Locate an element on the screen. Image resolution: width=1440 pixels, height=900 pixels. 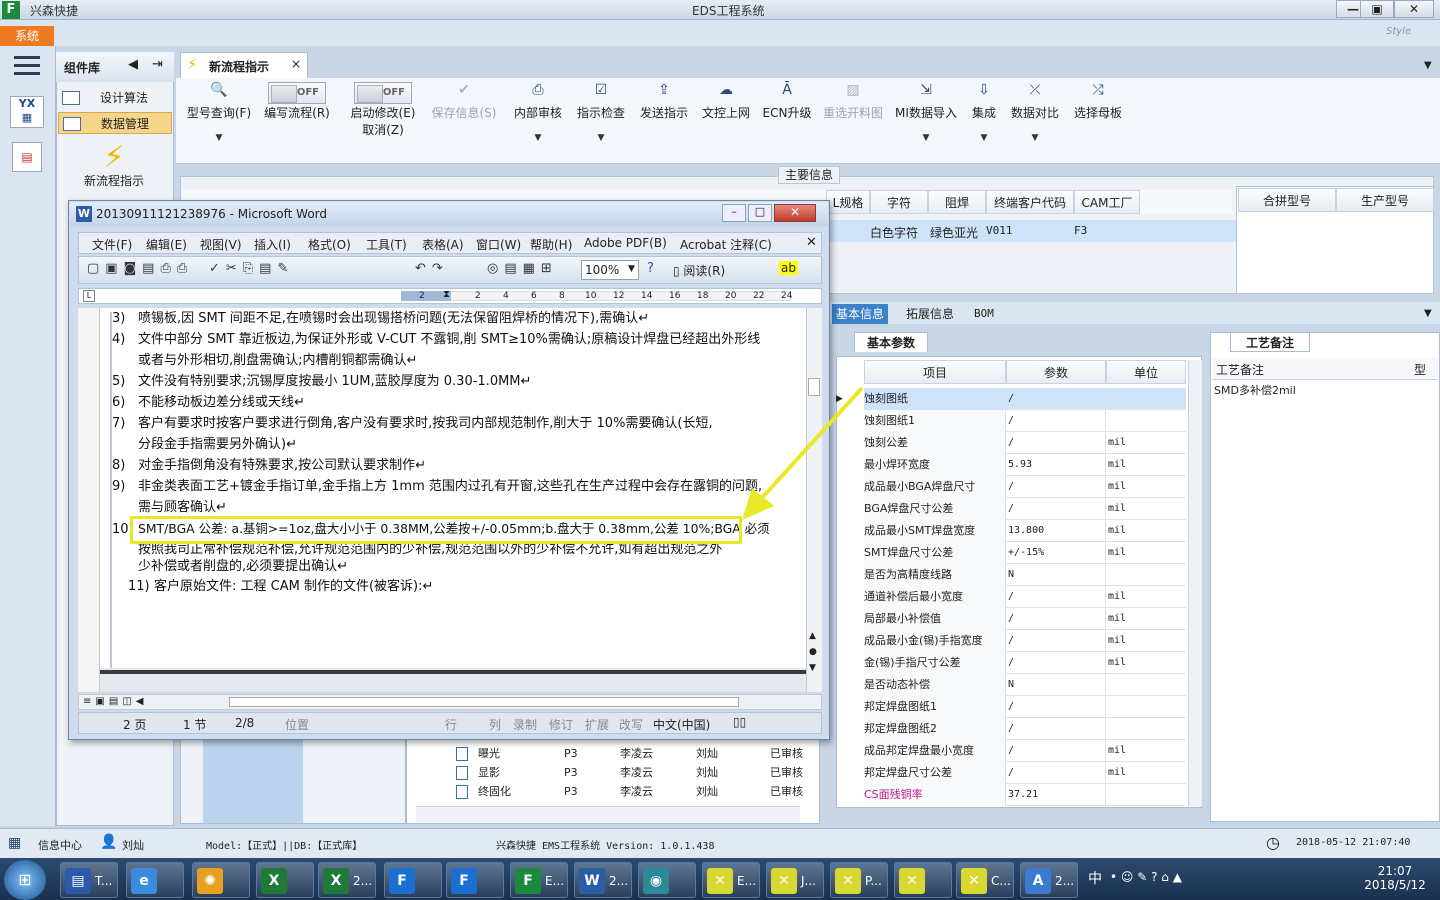
param-row: 成品最小BGA焊盘尺寸 / mil is located at coordinates (1025, 487).